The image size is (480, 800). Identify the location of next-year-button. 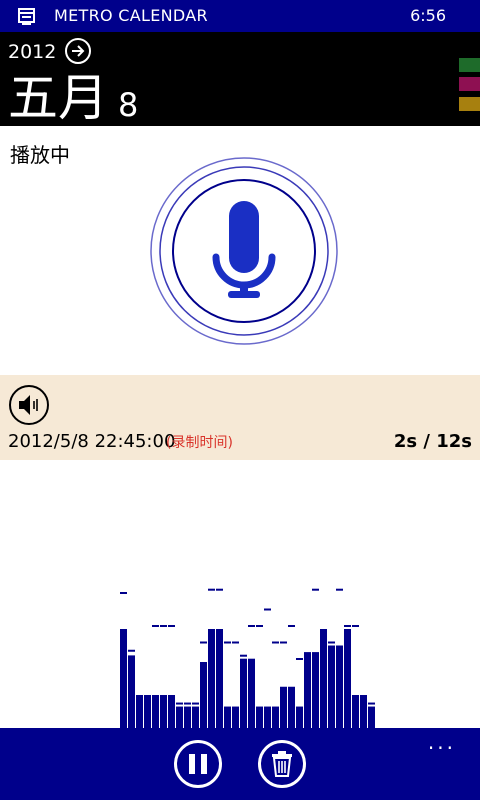
(78, 51).